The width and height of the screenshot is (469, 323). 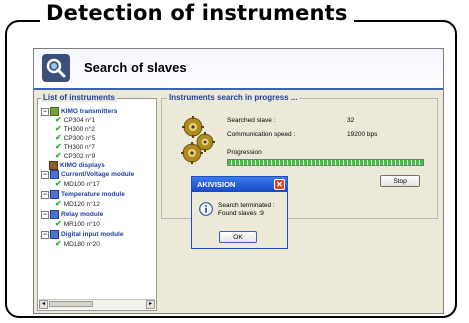 I want to click on tree-group-temperature: − Temperature module, so click(x=83, y=194).